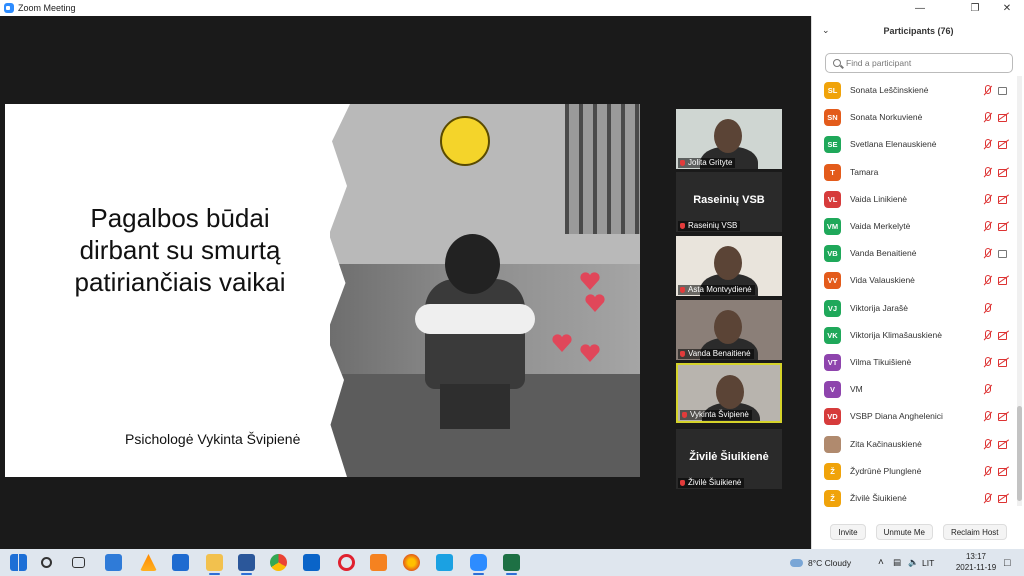  What do you see at coordinates (914, 253) in the screenshot?
I see `participant-row: VB Vanda Benaitienė` at bounding box center [914, 253].